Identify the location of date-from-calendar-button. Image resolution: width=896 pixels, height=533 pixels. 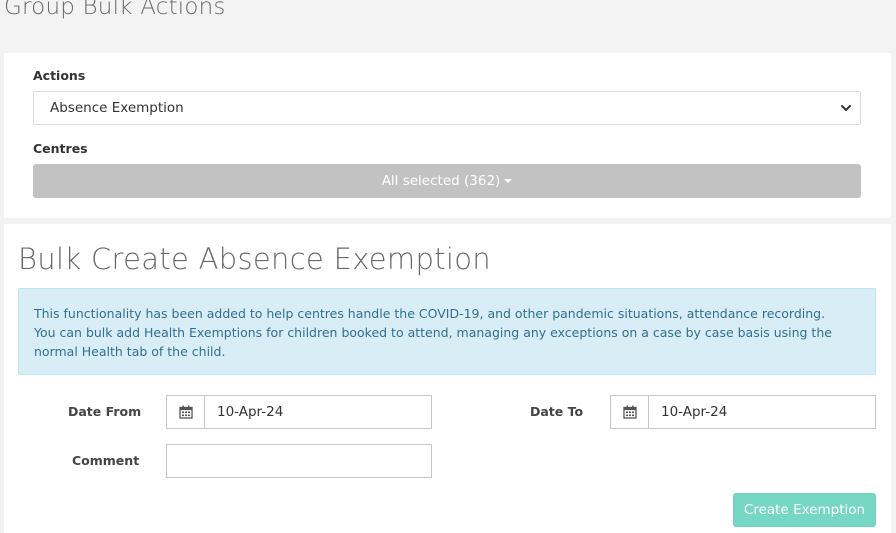
(185, 412).